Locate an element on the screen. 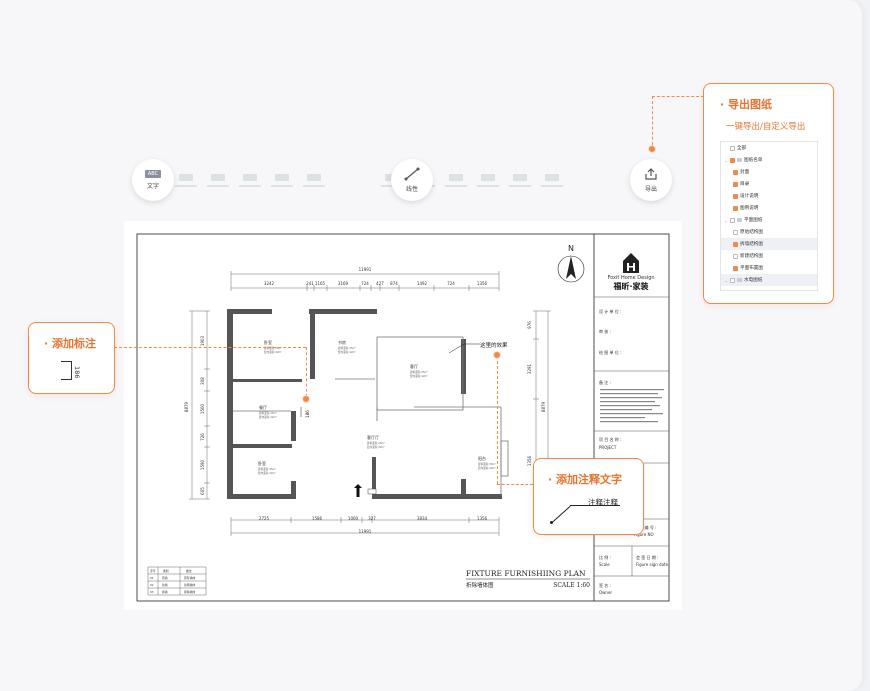  plan-title: FIXTURE FURNISHIING PLAN is located at coordinates (526, 573).